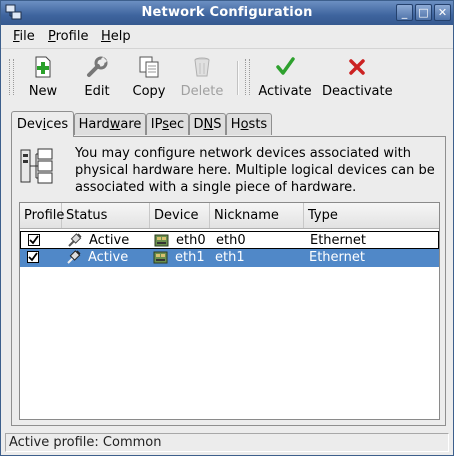  I want to click on menu-file: File, so click(24, 36).